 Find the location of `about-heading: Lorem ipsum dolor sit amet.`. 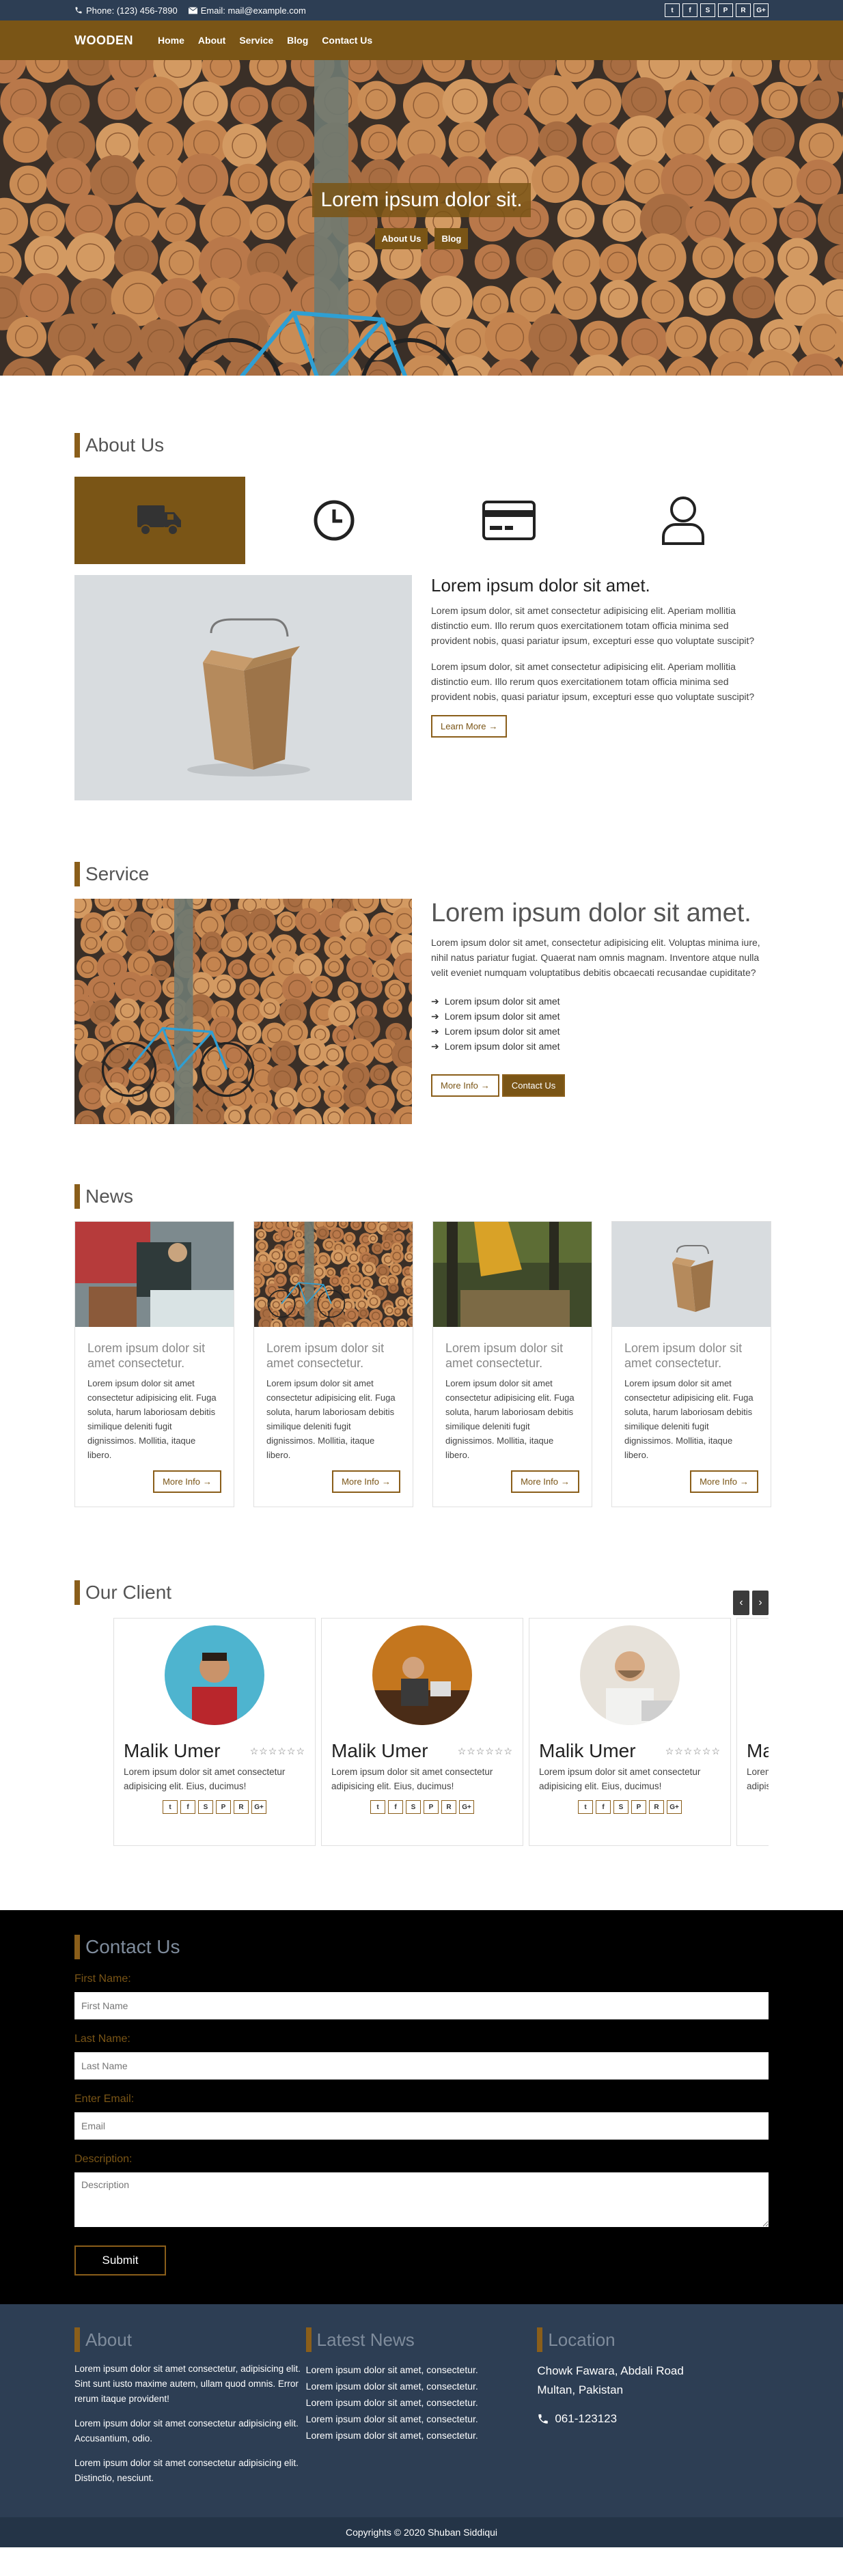

about-heading: Lorem ipsum dolor sit amet. is located at coordinates (540, 585).